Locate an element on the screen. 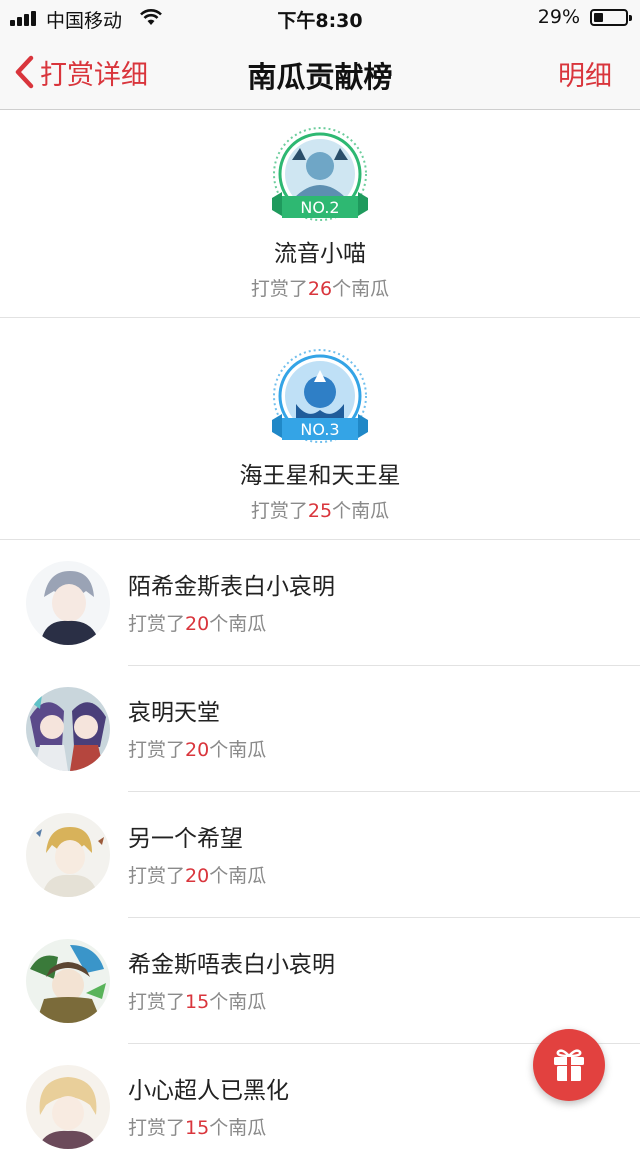  user-name: 小心超人已黑化 is located at coordinates (208, 1091).